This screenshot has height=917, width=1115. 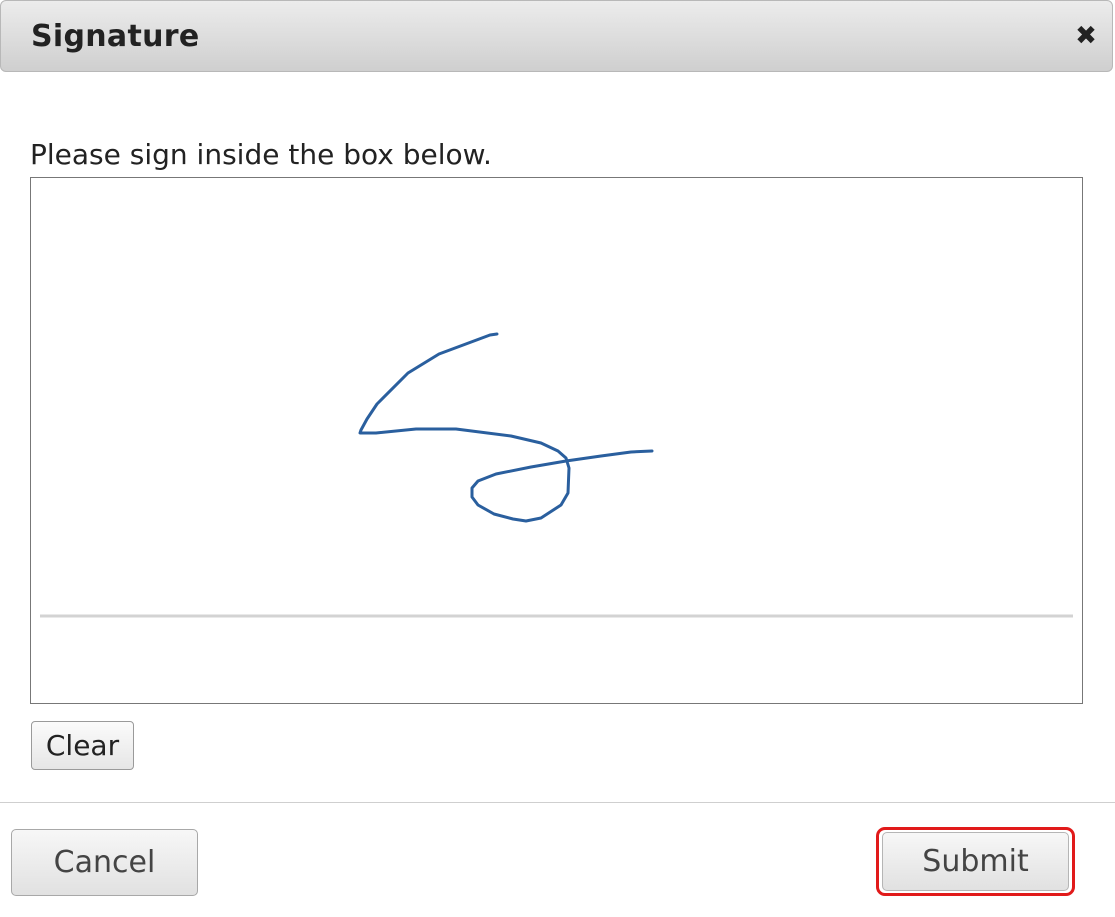 I want to click on dialog-titlebar: Signature ✖, so click(x=556, y=36).